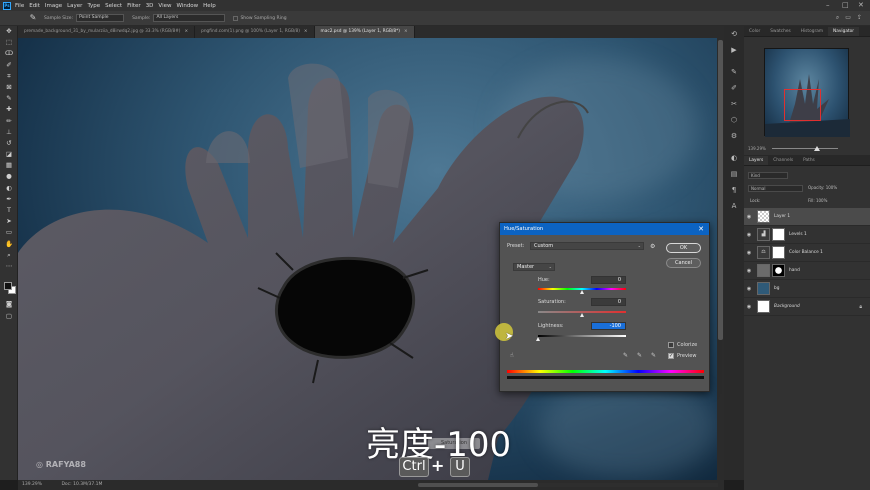 The width and height of the screenshot is (870, 490). I want to click on paragraph-icon: ¶, so click(734, 190).